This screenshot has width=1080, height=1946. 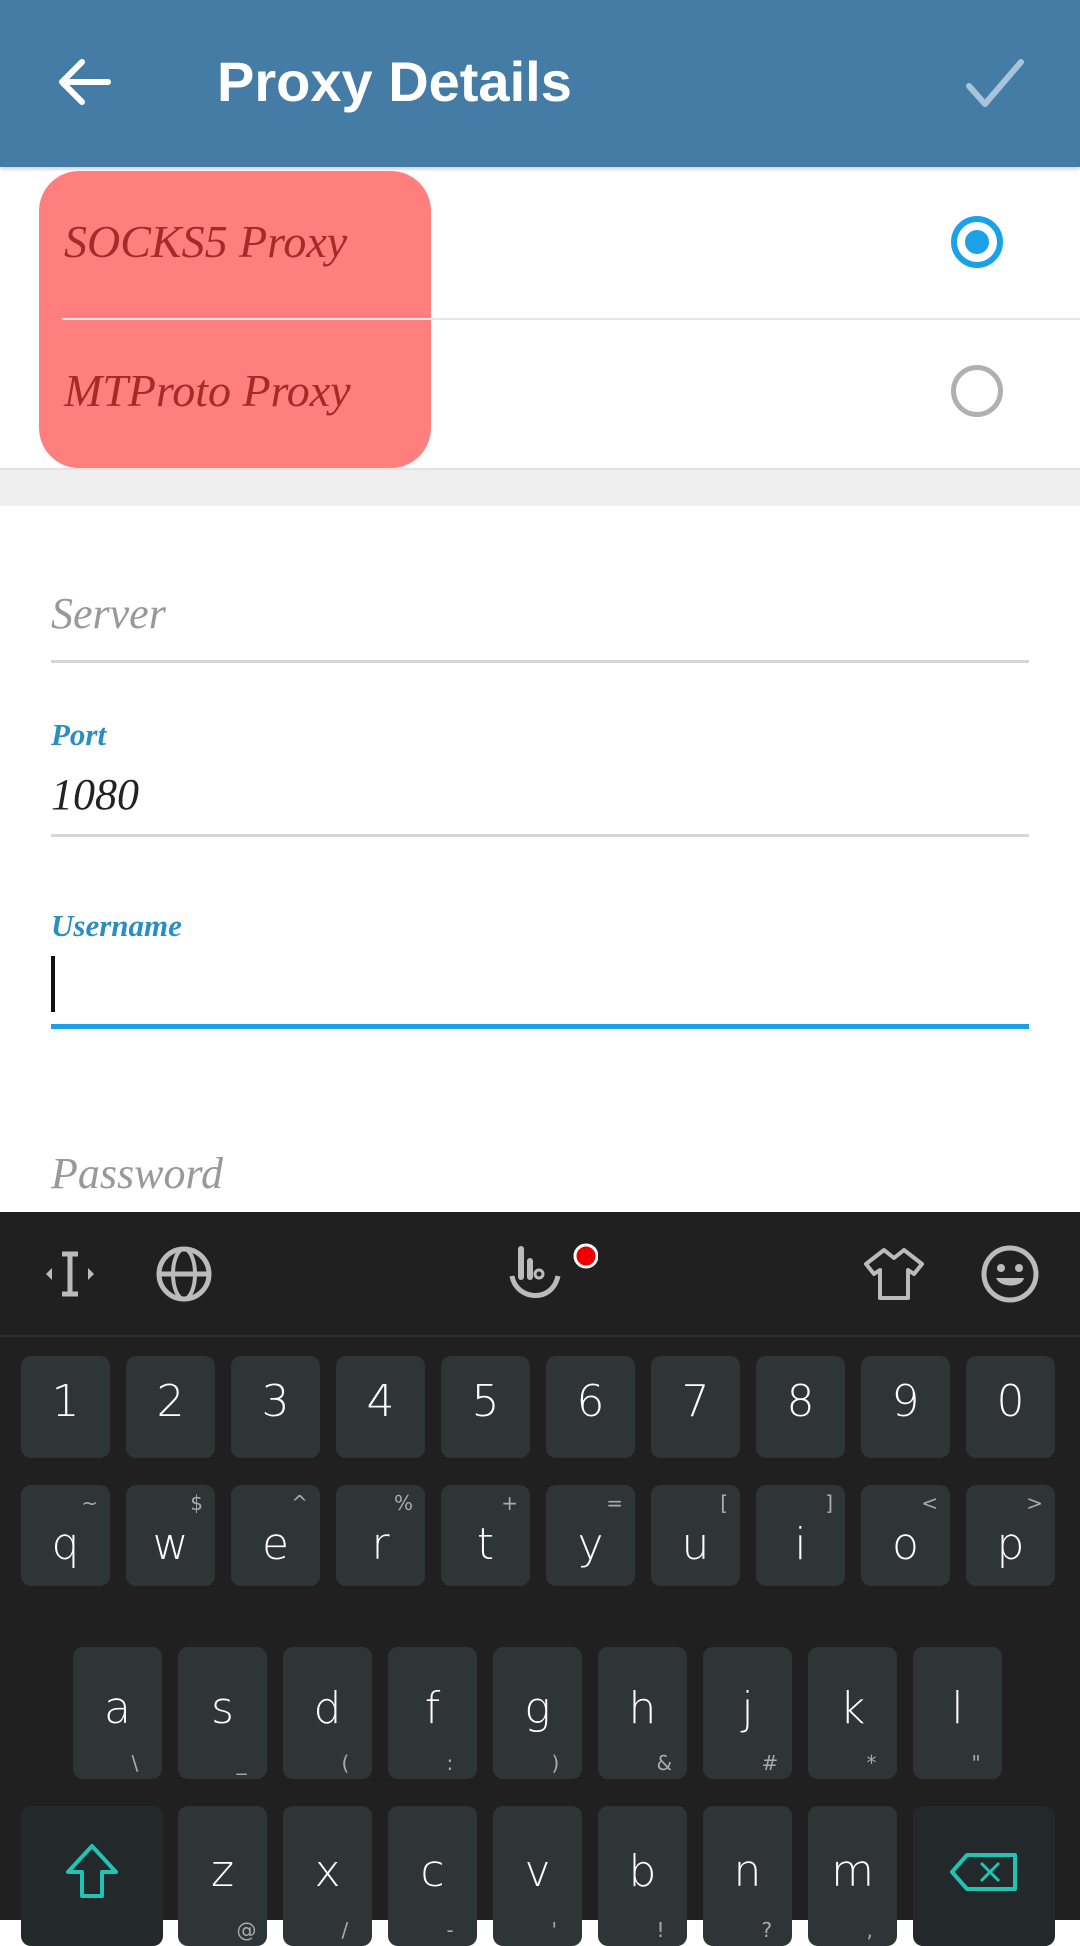 What do you see at coordinates (540, 968) in the screenshot?
I see `username-field: Username` at bounding box center [540, 968].